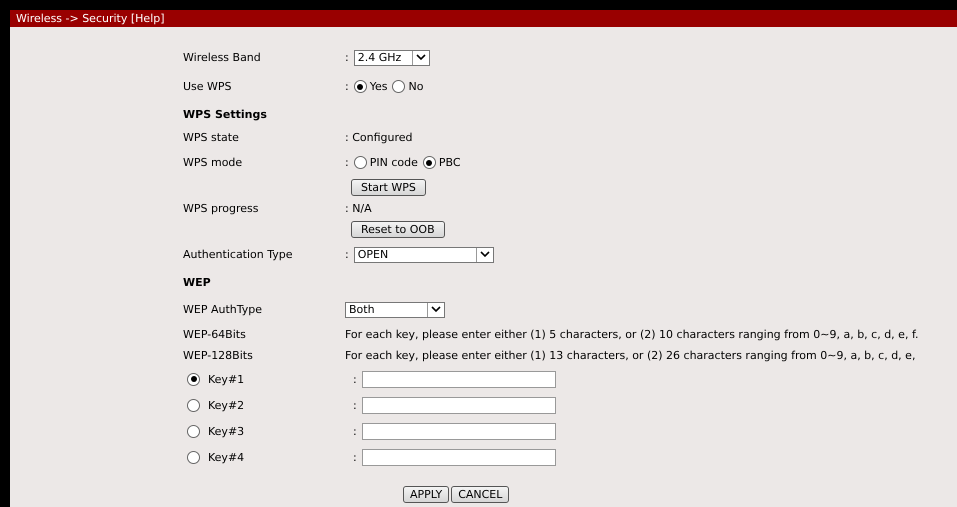 Image resolution: width=957 pixels, height=507 pixels. I want to click on field-label: Wireless Band, so click(222, 57).